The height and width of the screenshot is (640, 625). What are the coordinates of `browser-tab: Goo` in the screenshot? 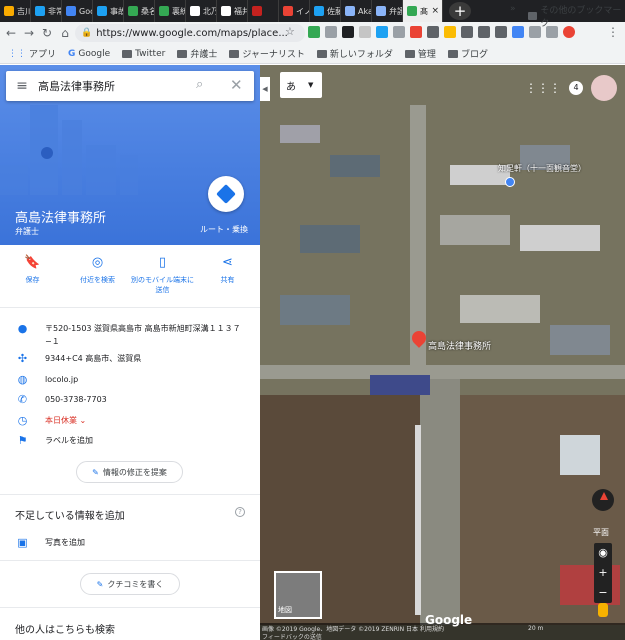 It's located at (77, 11).